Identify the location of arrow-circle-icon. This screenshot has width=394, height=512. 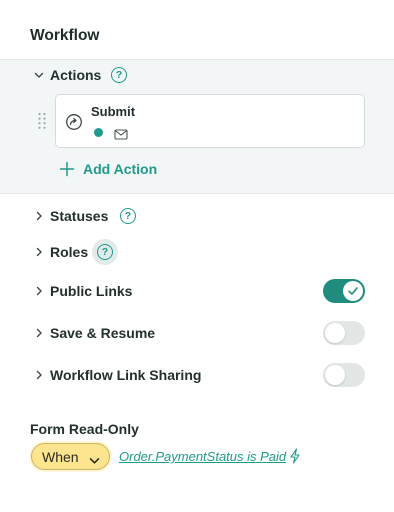
(74, 122).